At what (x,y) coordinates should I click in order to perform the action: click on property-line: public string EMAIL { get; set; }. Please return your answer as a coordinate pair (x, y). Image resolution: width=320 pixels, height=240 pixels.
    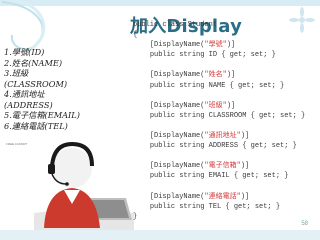
    Looking at the image, I should click on (219, 176).